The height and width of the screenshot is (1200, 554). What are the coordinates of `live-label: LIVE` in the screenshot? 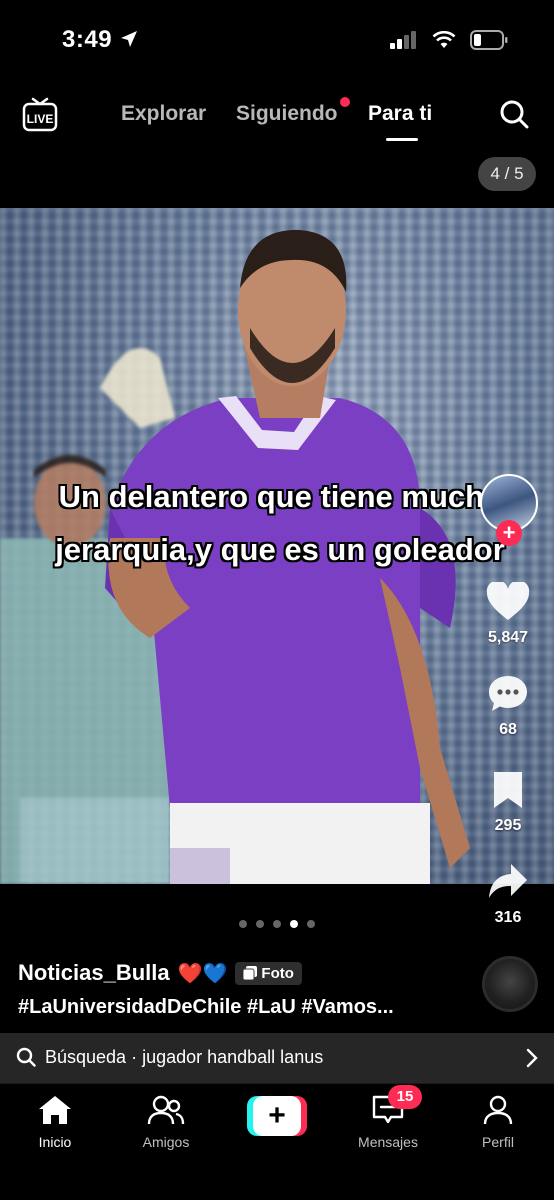 It's located at (40, 119).